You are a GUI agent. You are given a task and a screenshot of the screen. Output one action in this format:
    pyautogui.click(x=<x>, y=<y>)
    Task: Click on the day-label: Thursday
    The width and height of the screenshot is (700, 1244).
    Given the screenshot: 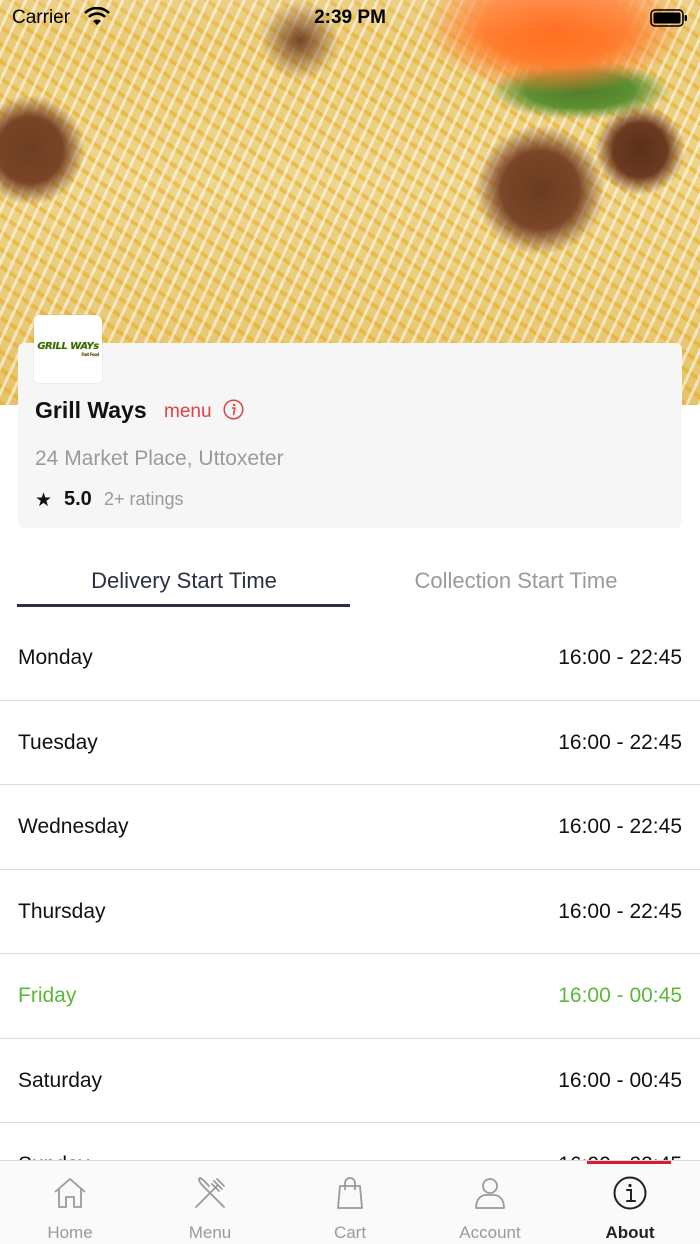 What is the action you would take?
    pyautogui.click(x=62, y=911)
    